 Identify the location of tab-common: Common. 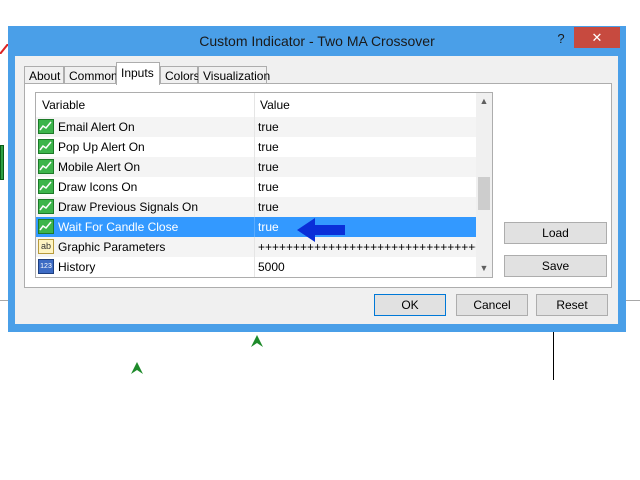
(91, 75).